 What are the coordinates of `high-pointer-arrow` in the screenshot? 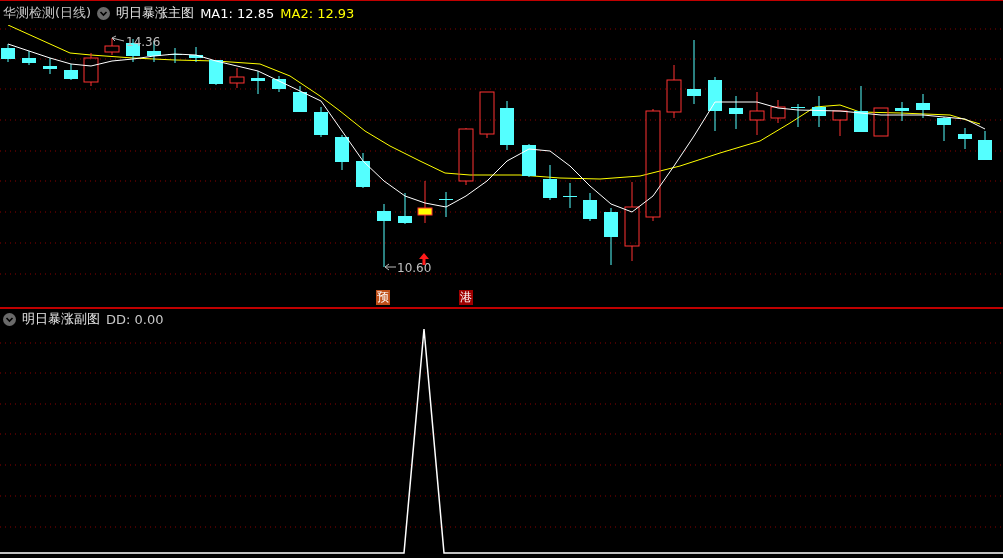 It's located at (118, 38).